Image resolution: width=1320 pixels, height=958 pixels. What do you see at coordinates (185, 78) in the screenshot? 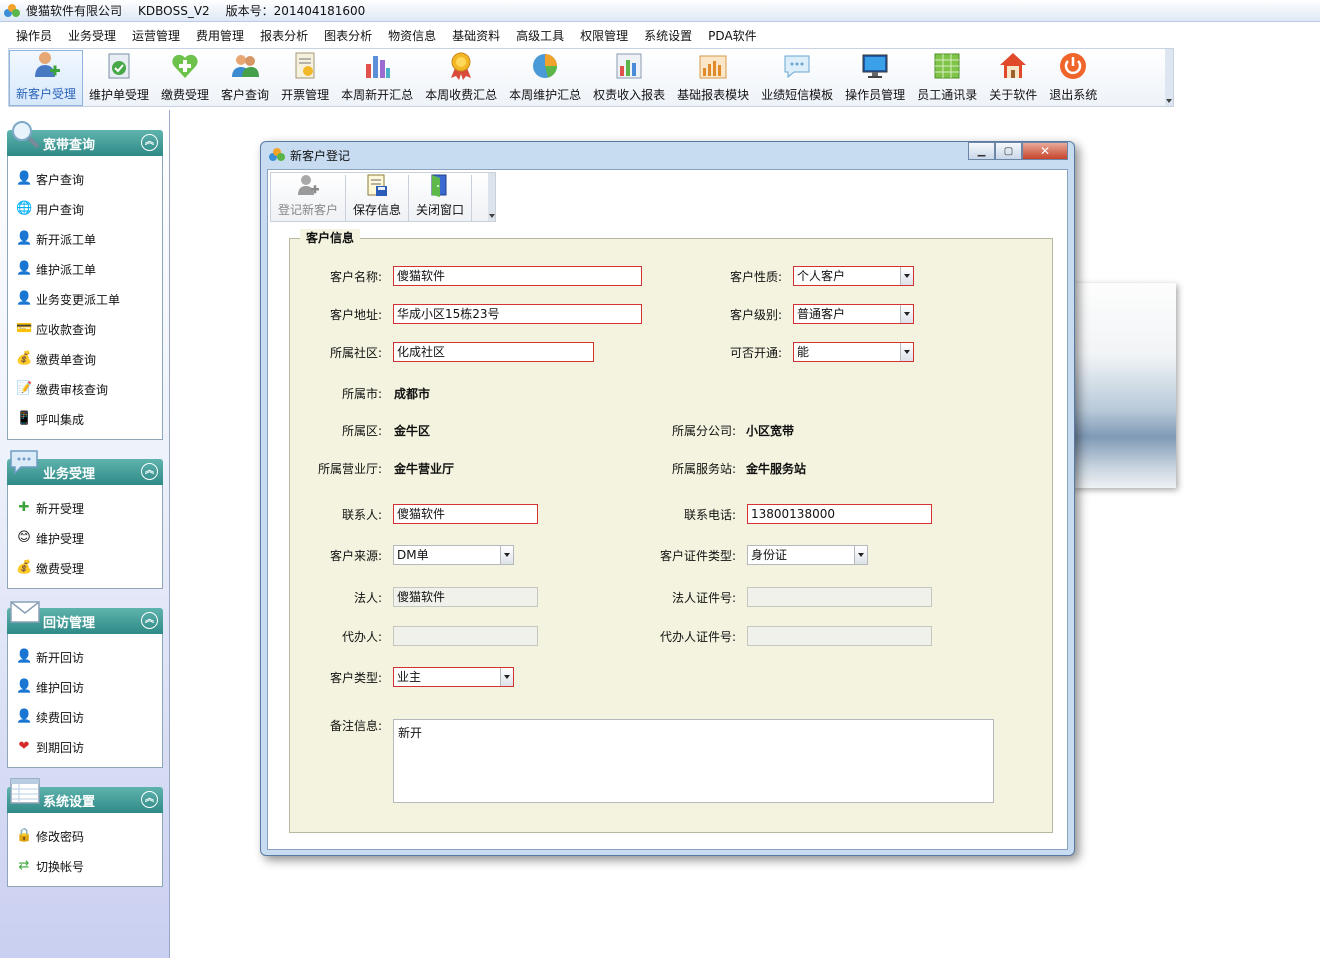
I see `payment-button: 缴费受理` at bounding box center [185, 78].